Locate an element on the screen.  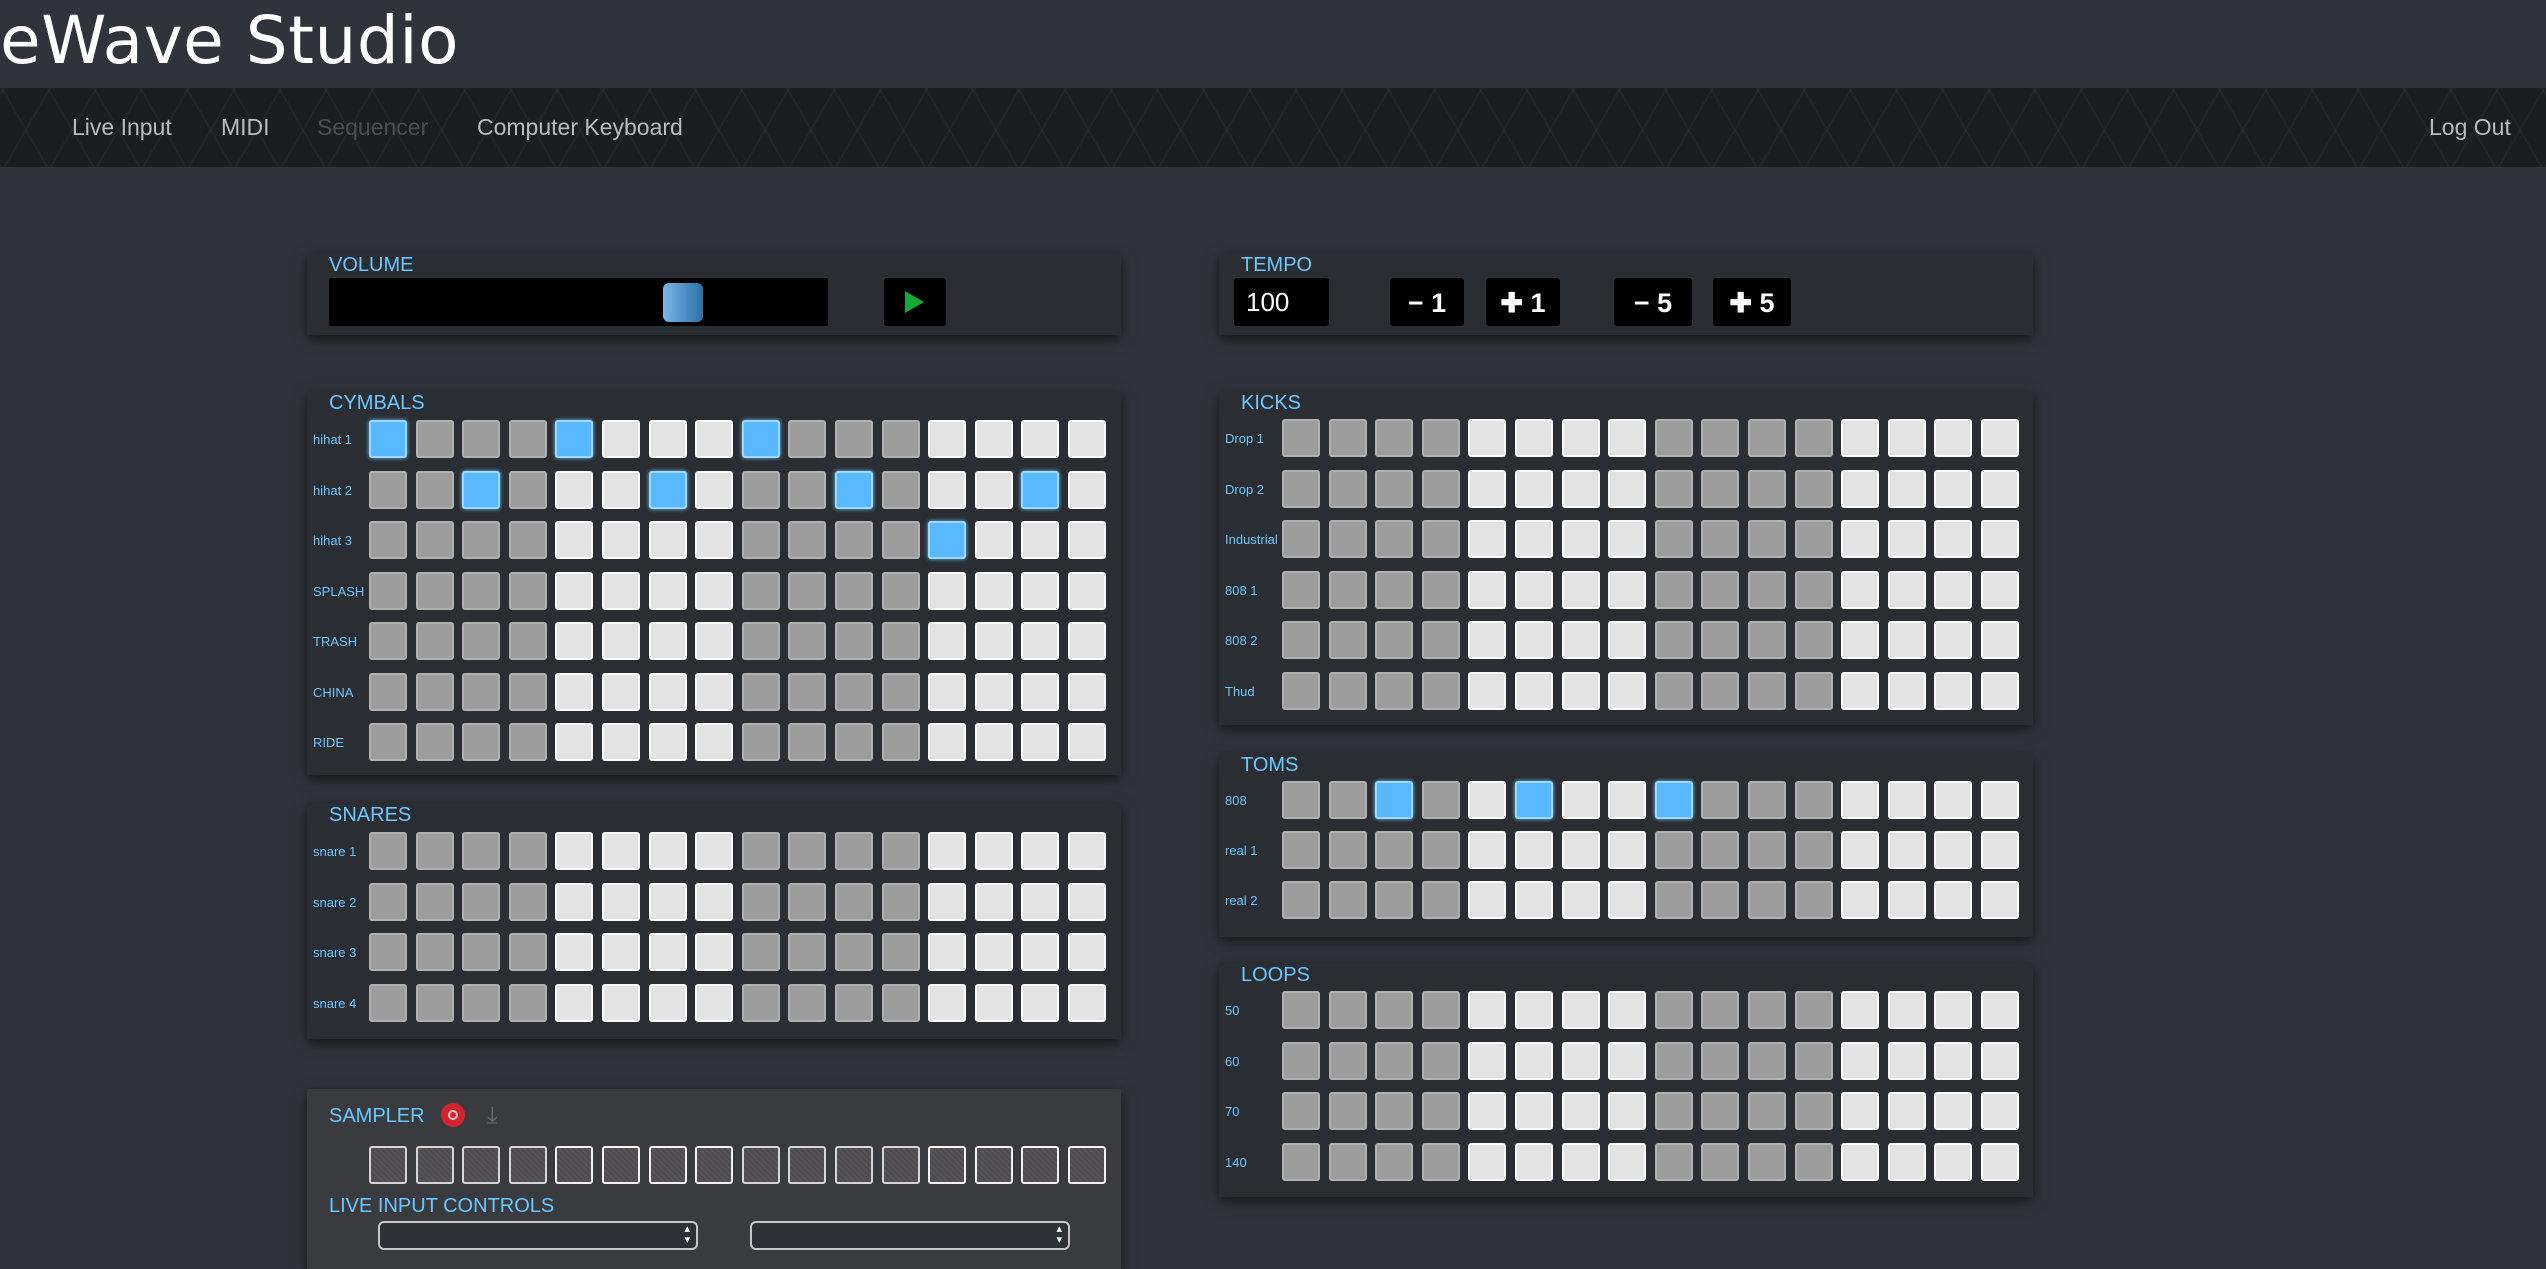
record-icon is located at coordinates (453, 1115).